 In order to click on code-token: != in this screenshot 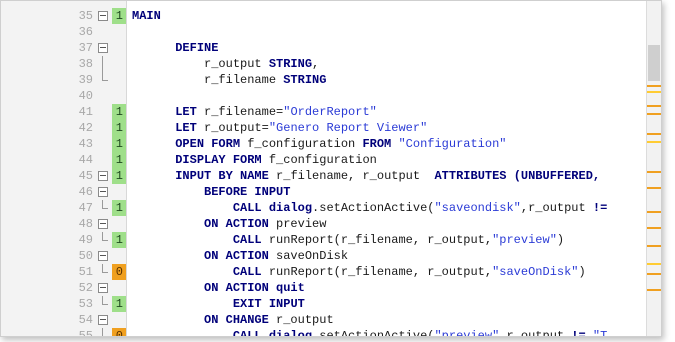, I will do `click(578, 333)`.